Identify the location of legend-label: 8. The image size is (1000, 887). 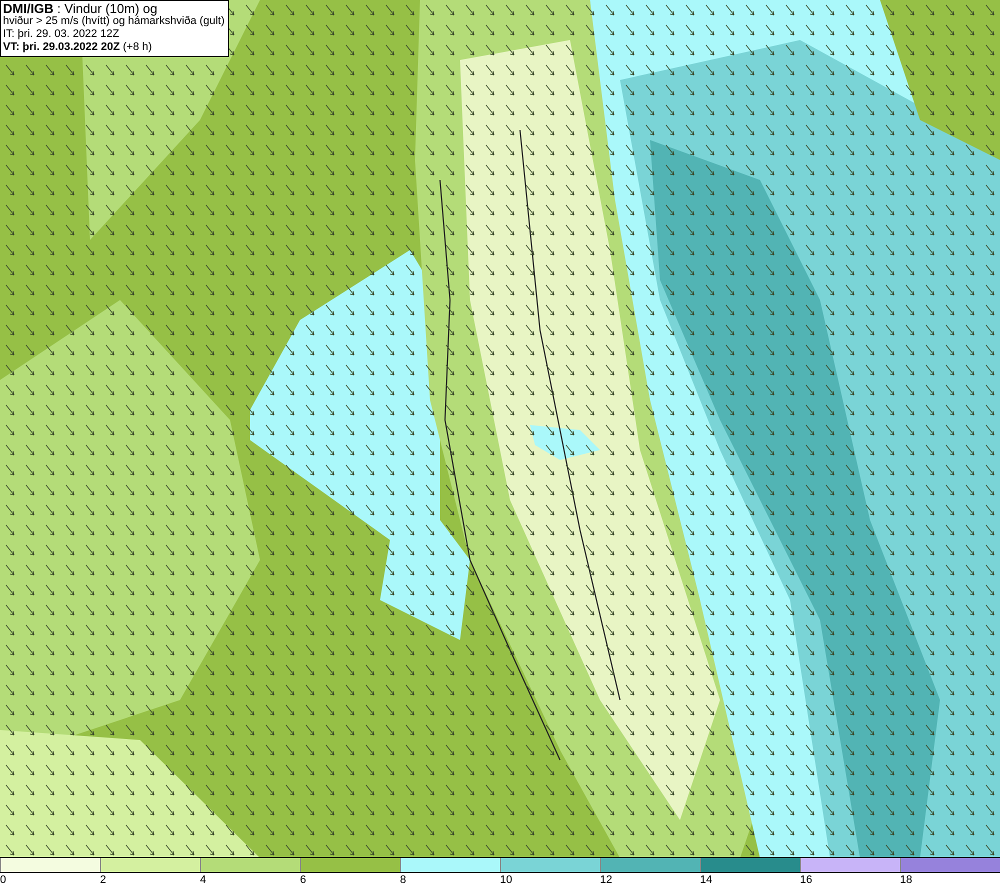
(403, 880).